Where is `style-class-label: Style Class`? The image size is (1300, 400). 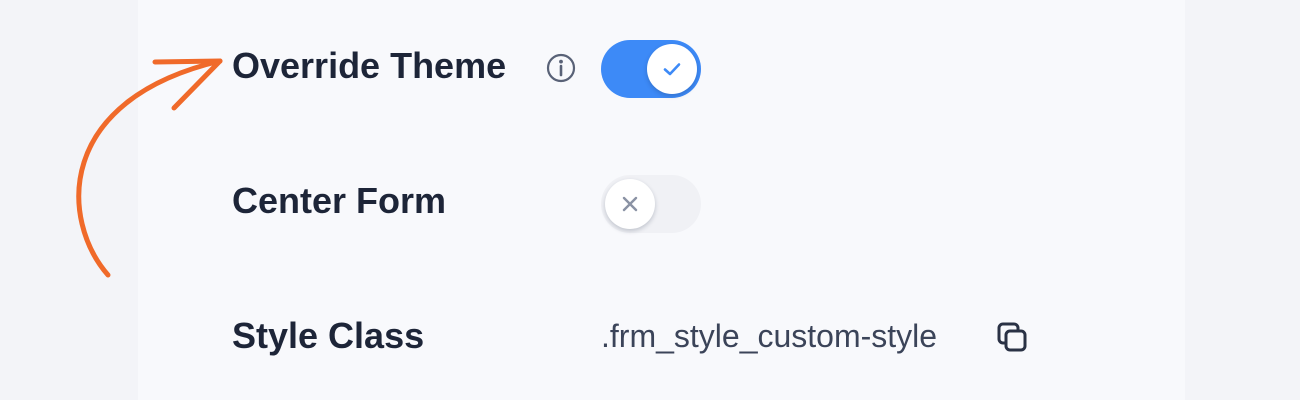
style-class-label: Style Class is located at coordinates (328, 335).